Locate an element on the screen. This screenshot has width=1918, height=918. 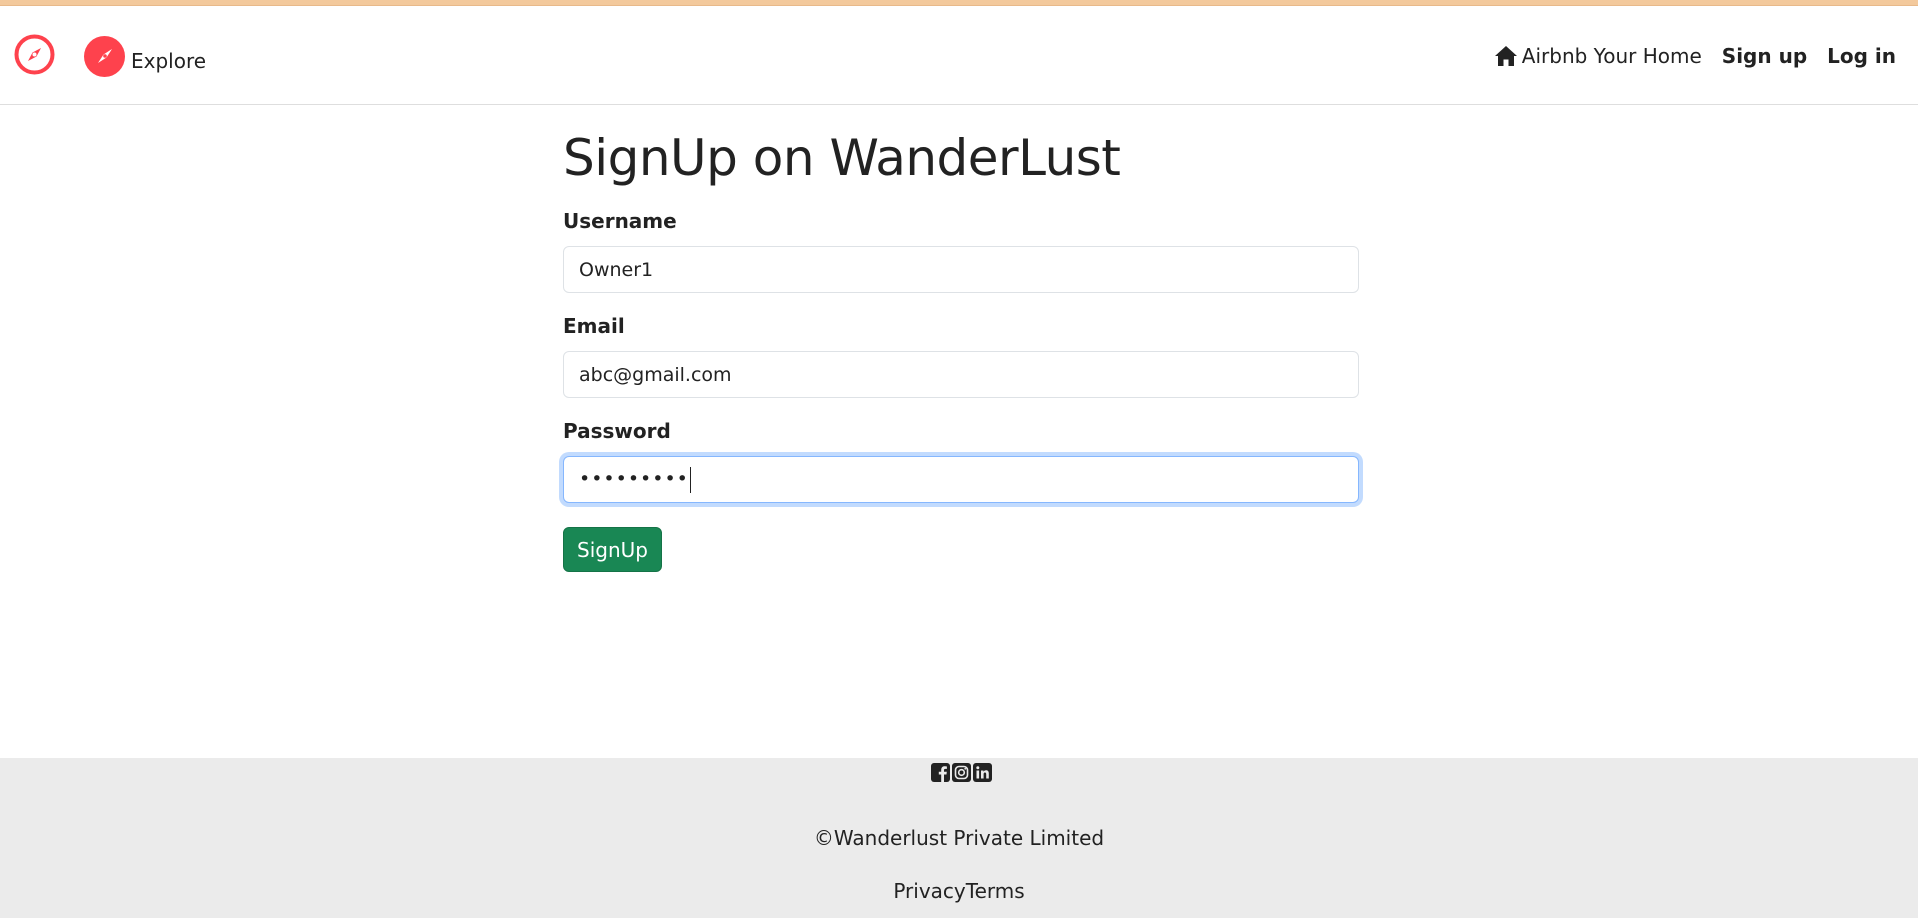
footer-links: PrivacyTerms is located at coordinates (959, 891).